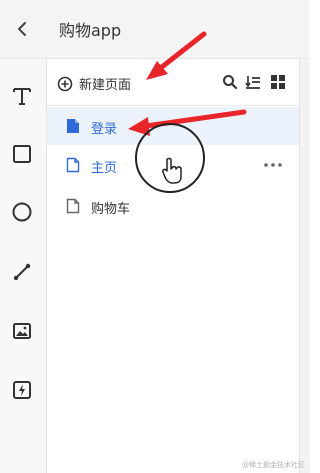 Image resolution: width=320 pixels, height=473 pixels. I want to click on circle-tool, so click(22, 212).